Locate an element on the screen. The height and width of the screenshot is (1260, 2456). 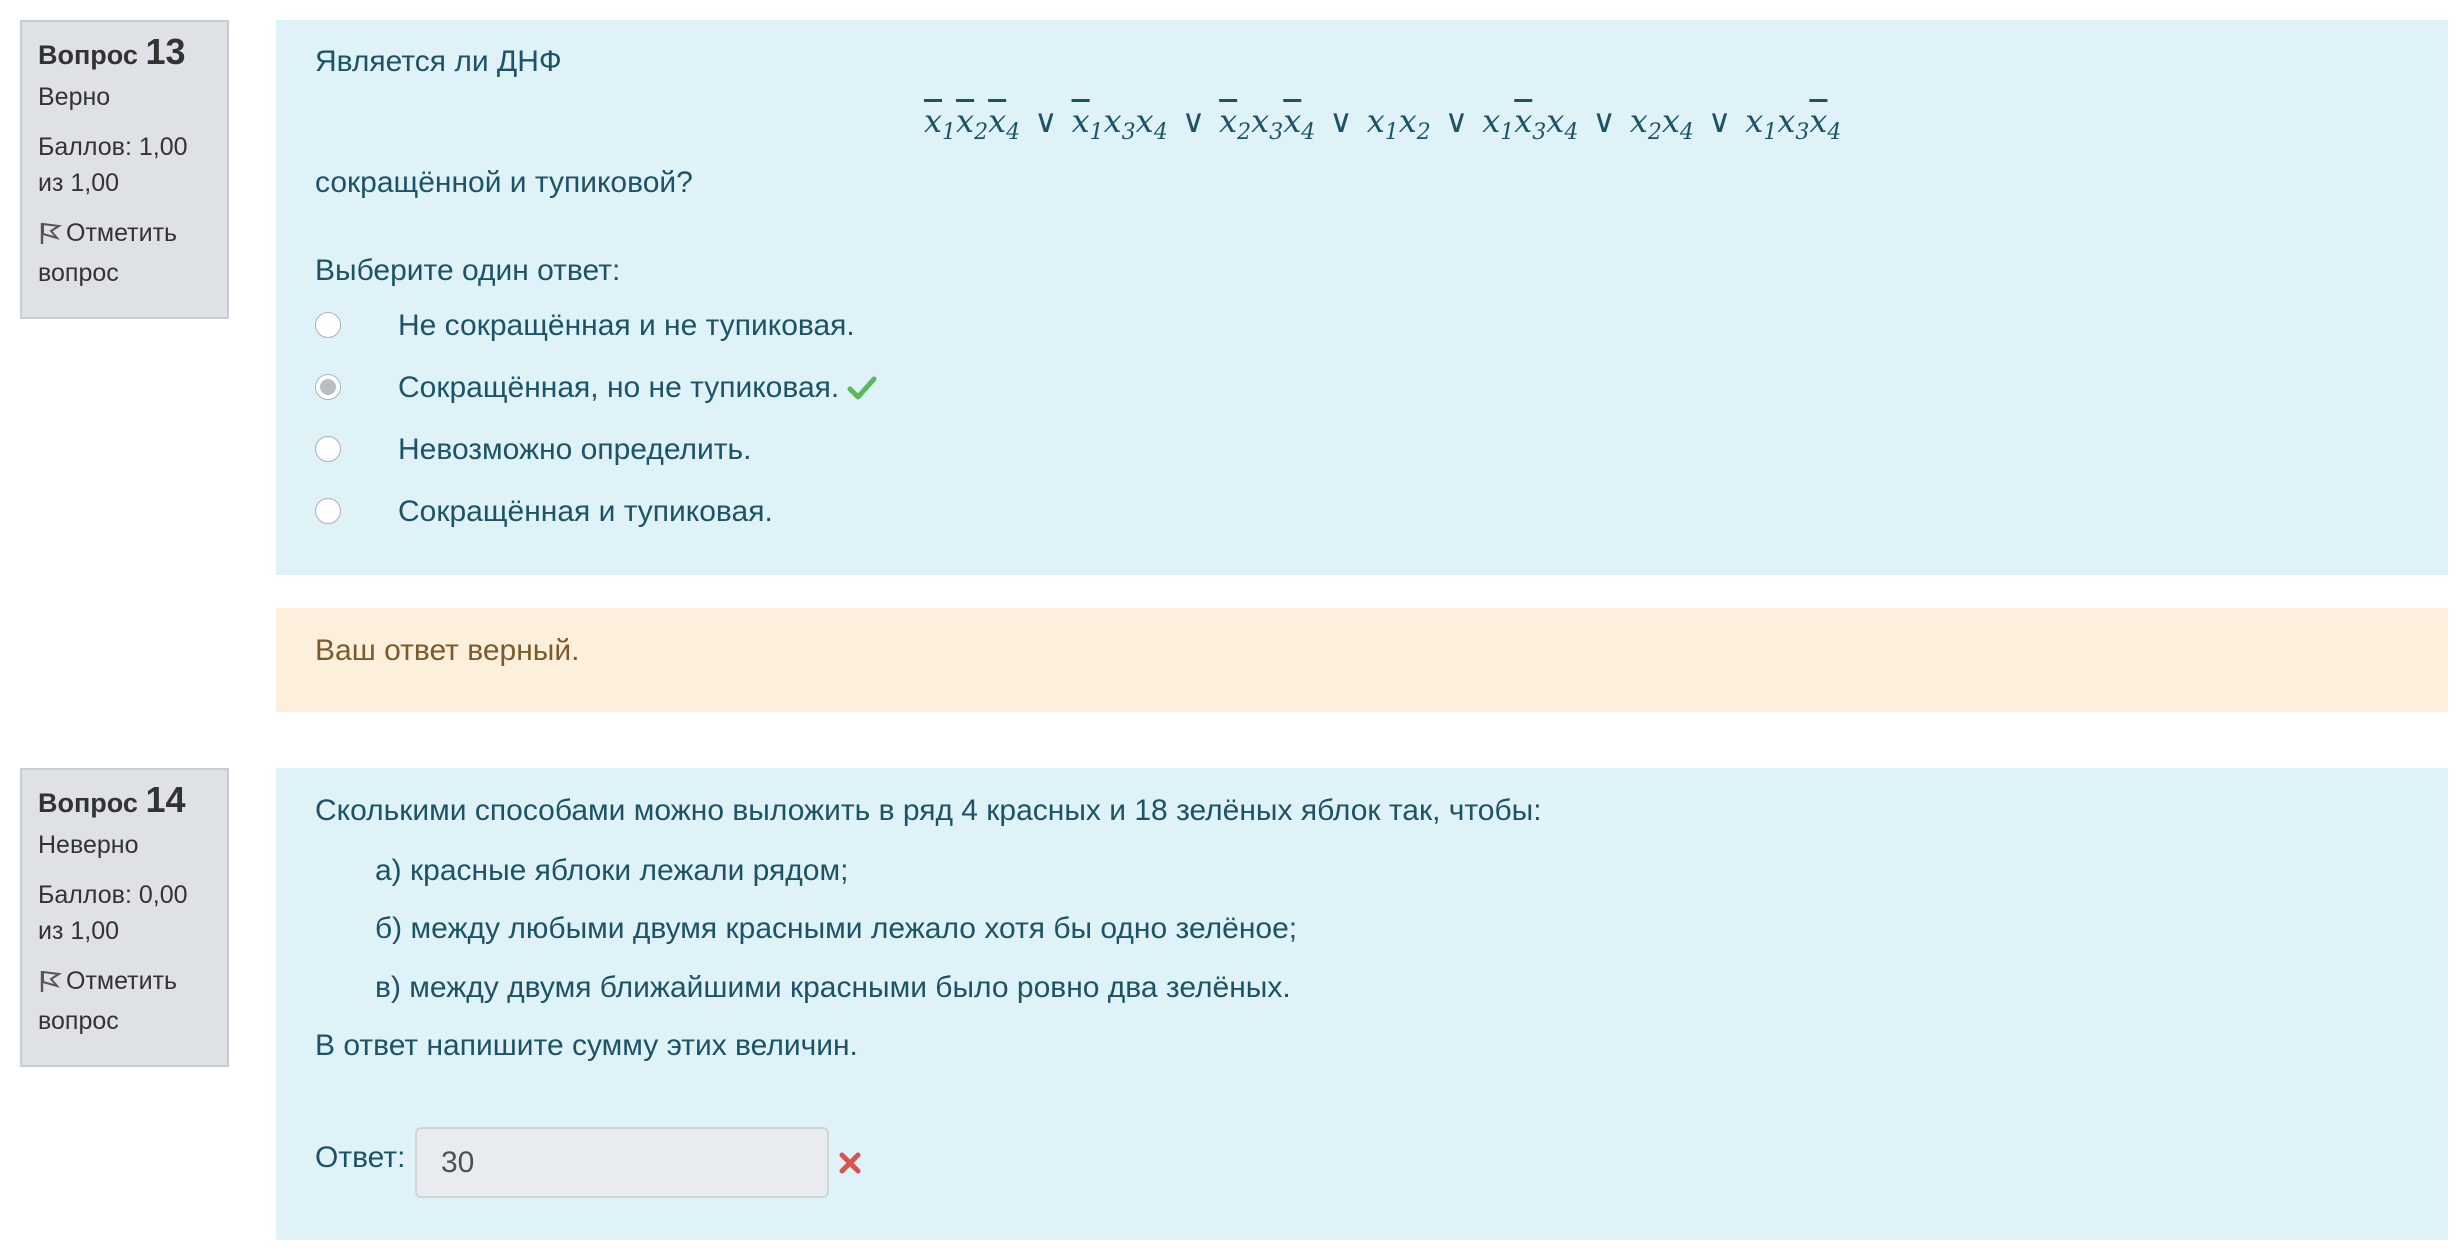
question-text: Является ли ДНФ is located at coordinates (438, 61).